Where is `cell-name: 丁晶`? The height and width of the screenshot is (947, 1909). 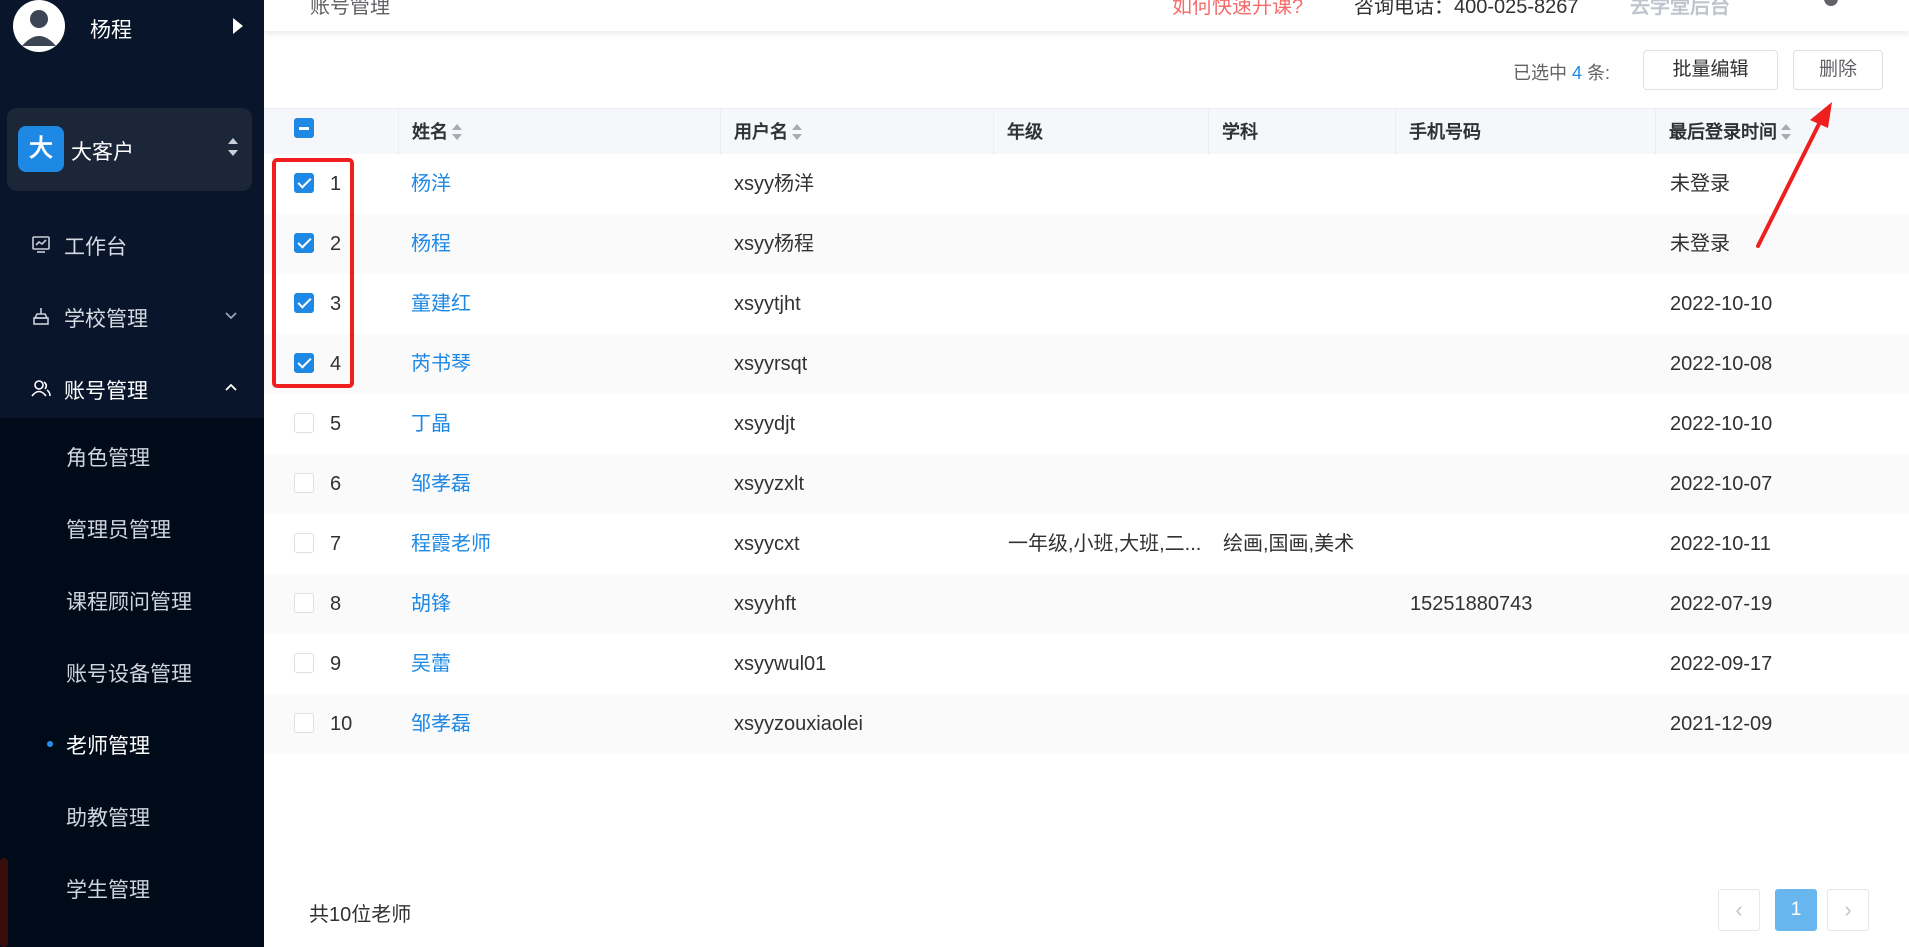 cell-name: 丁晶 is located at coordinates (431, 424).